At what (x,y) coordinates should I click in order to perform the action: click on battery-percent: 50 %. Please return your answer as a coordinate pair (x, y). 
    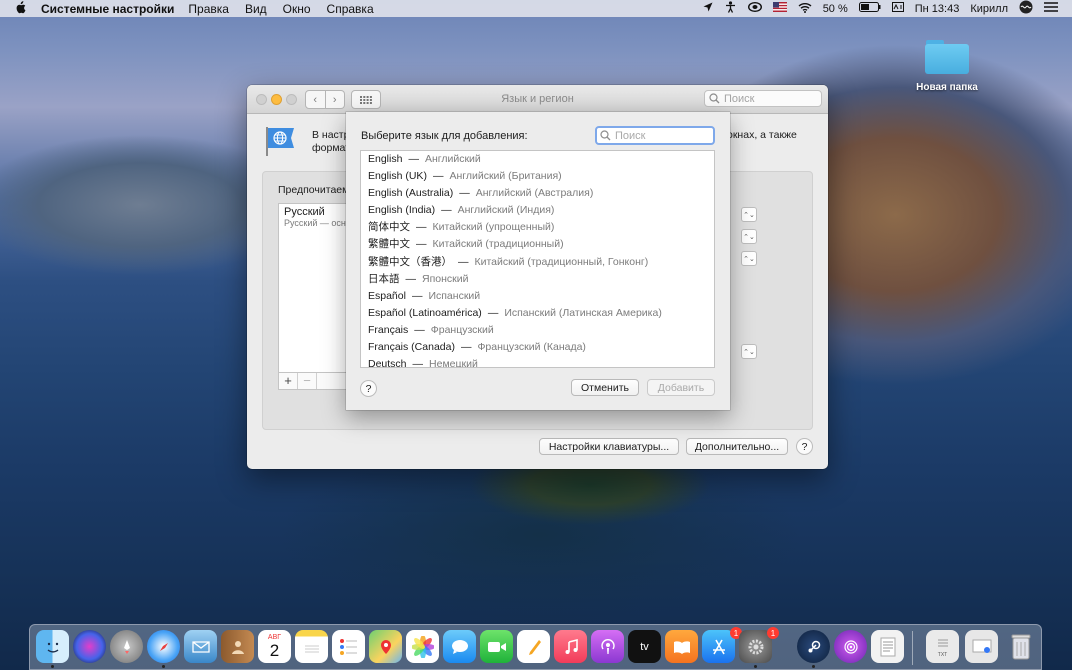
    Looking at the image, I should click on (835, 9).